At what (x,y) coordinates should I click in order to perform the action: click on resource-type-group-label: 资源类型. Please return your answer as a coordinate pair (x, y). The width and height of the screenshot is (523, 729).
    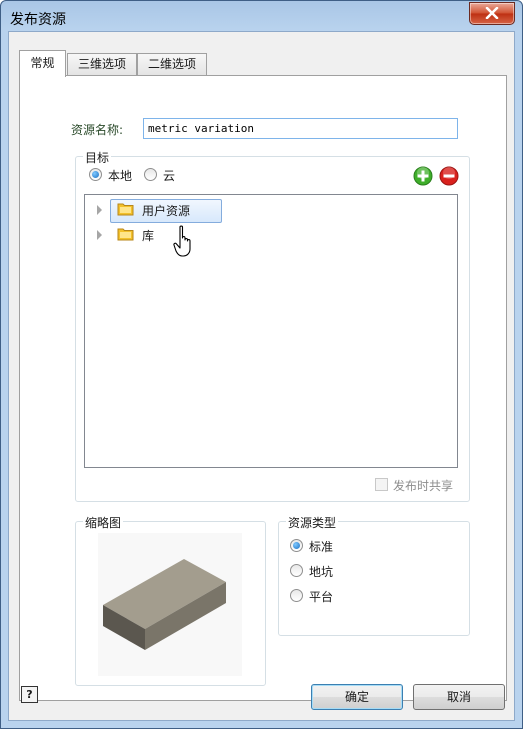
    Looking at the image, I should click on (312, 522).